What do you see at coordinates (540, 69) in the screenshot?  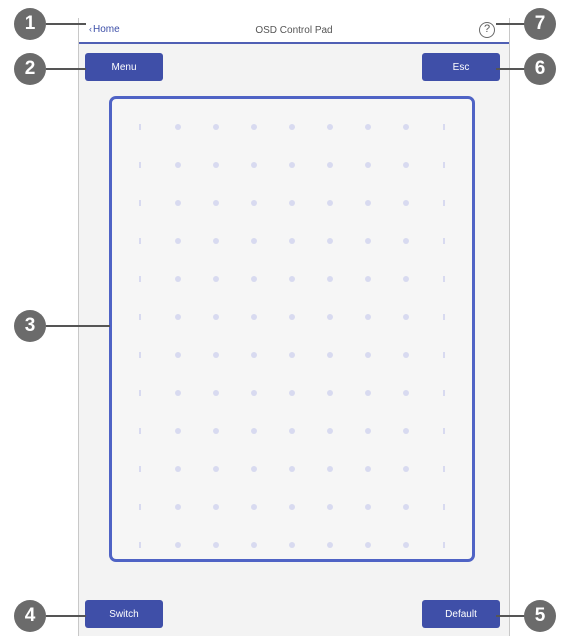 I see `callout-6: 6` at bounding box center [540, 69].